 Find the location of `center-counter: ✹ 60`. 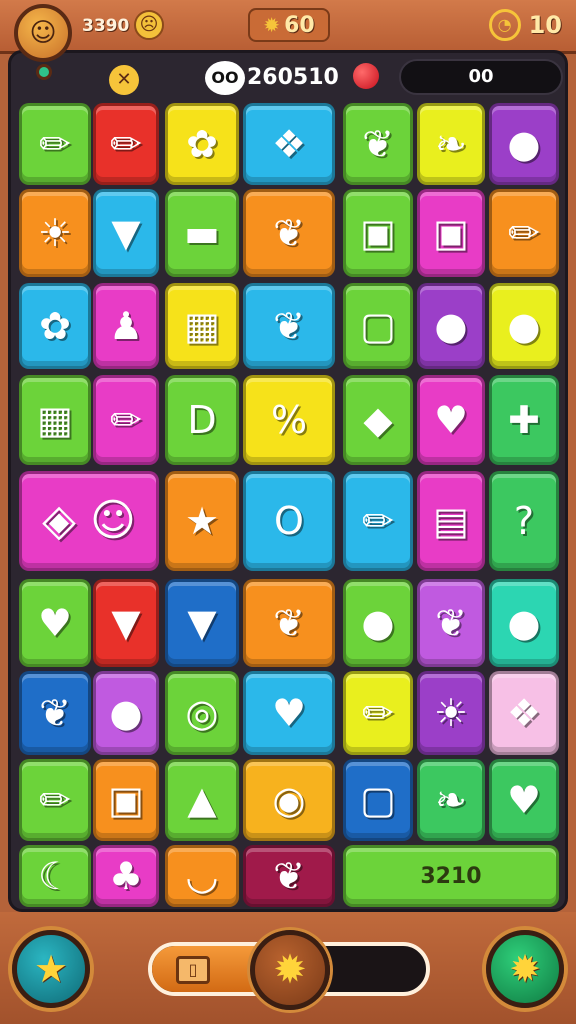

center-counter: ✹ 60 is located at coordinates (289, 25).